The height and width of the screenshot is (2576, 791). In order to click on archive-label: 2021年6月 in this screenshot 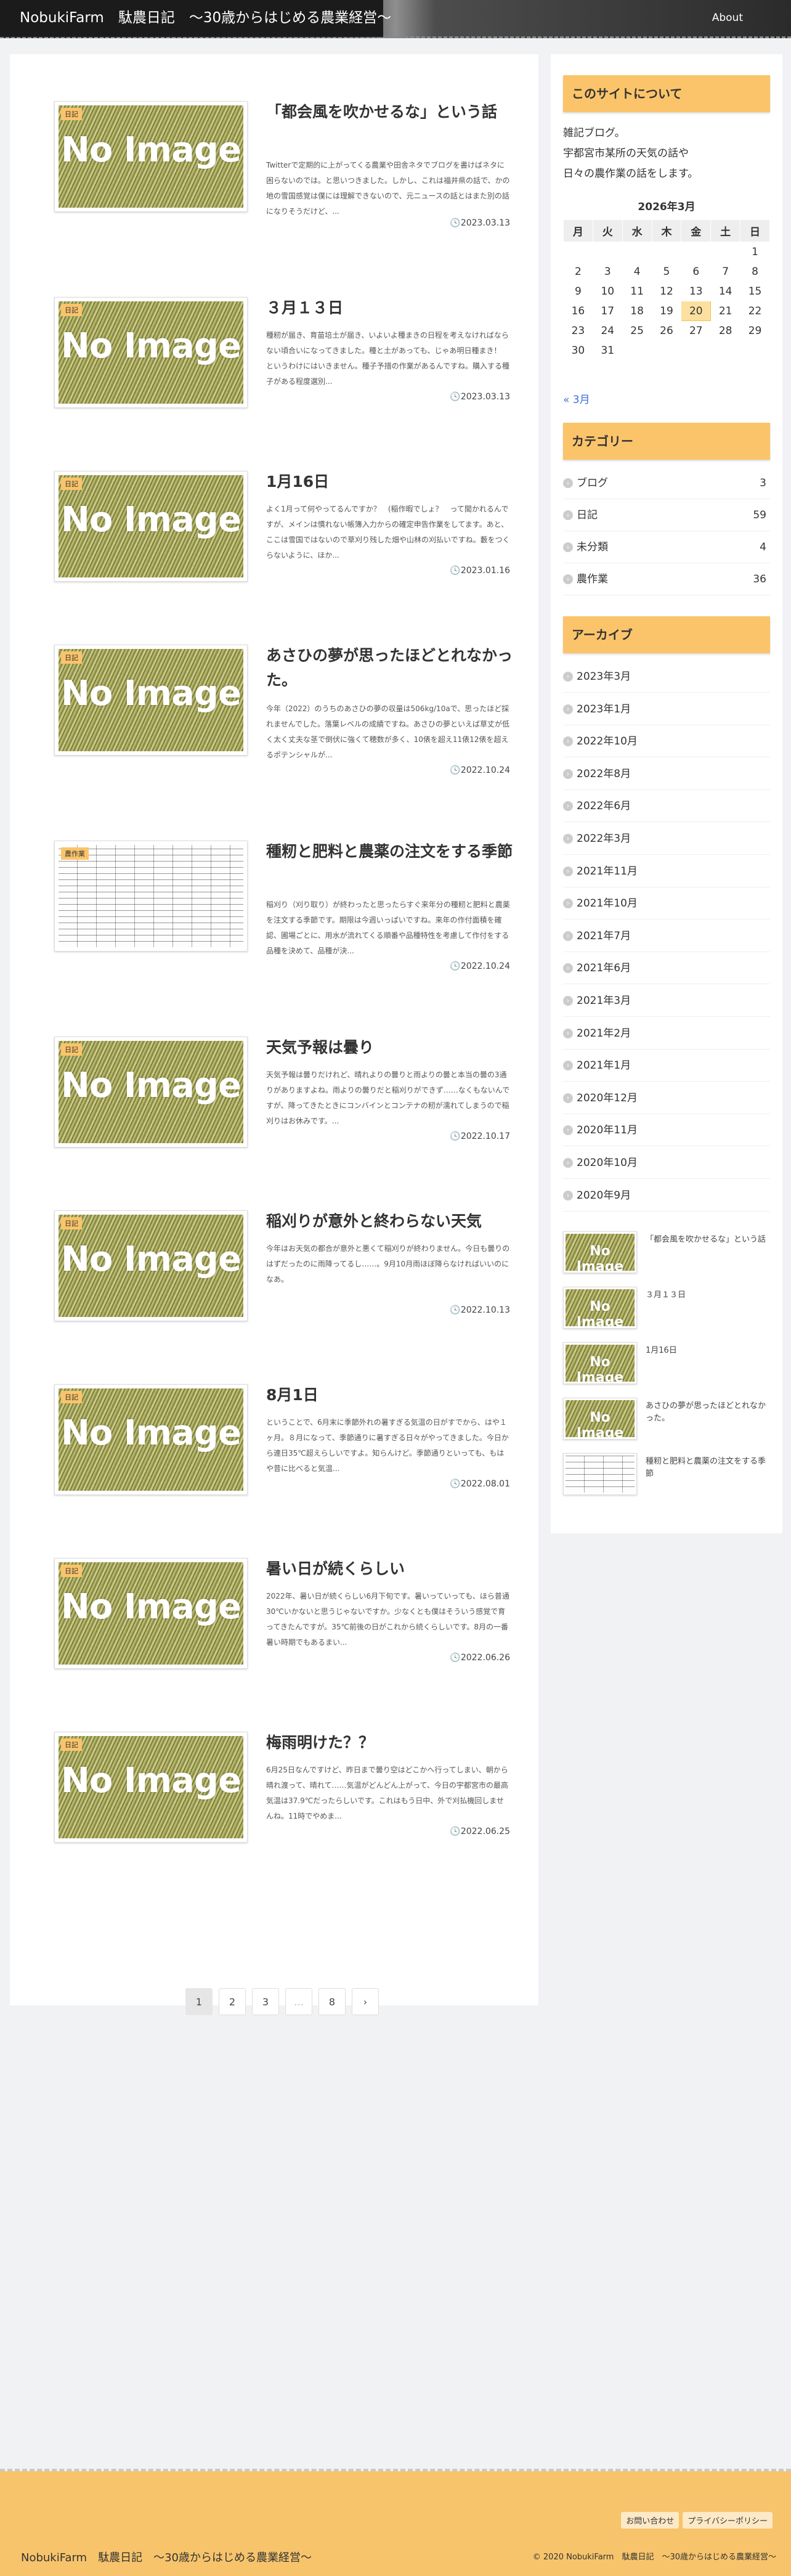, I will do `click(604, 968)`.